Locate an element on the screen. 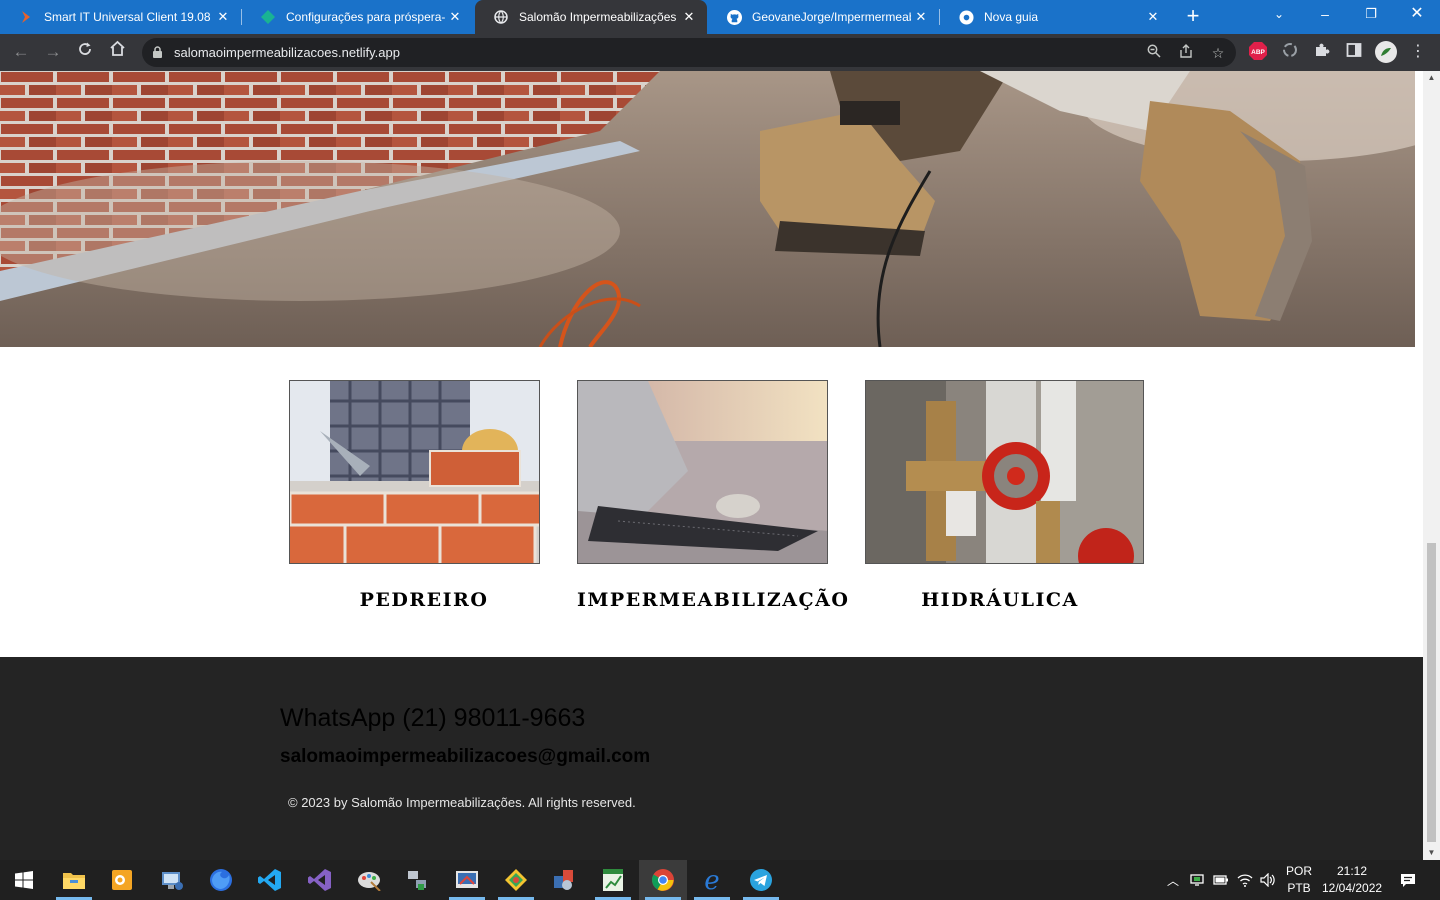  github-icon is located at coordinates (734, 17).